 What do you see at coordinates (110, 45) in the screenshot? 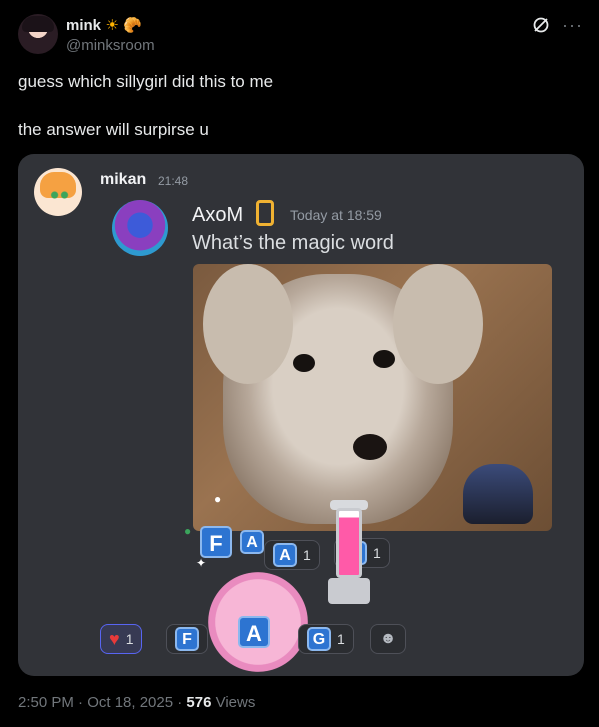
I see `author-handle: @minksroom` at bounding box center [110, 45].